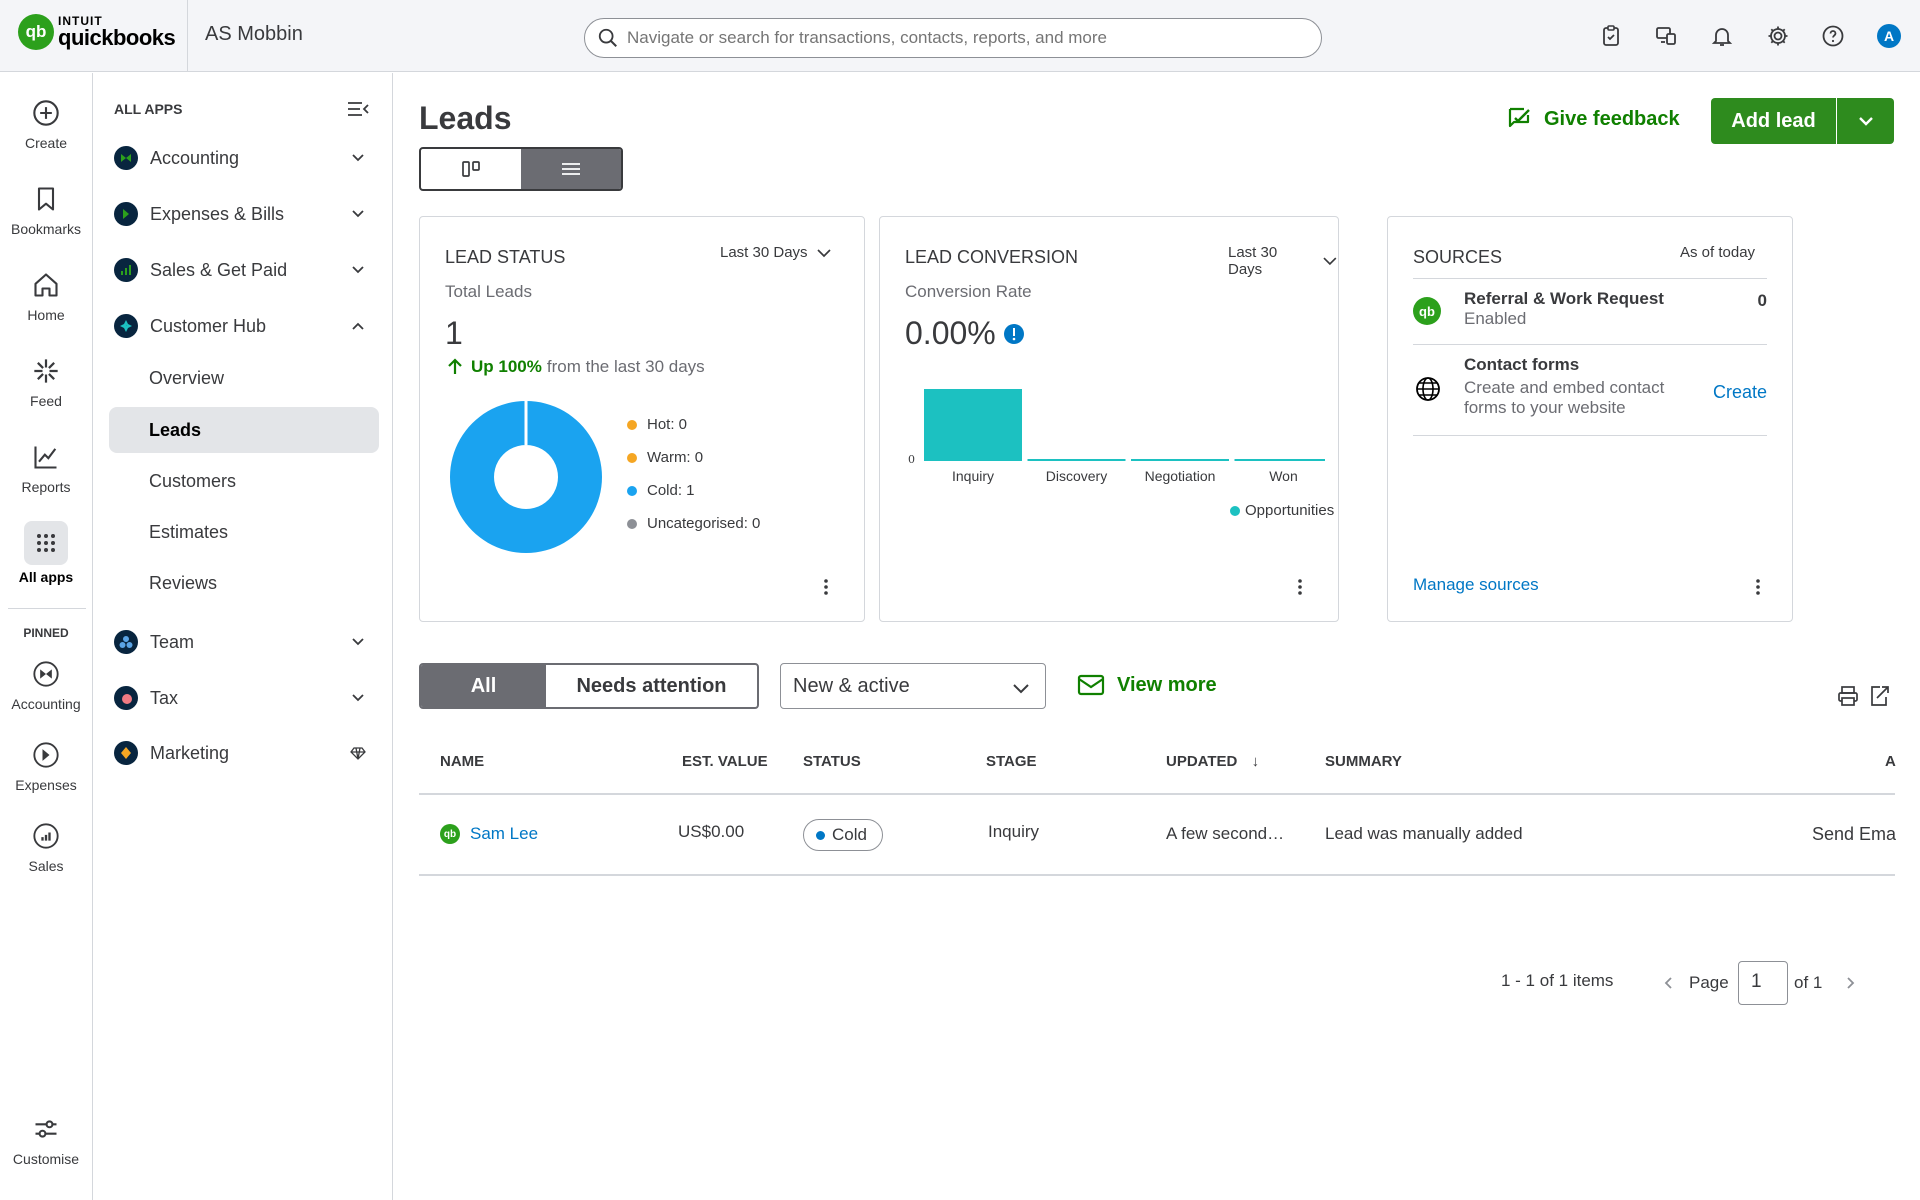 Image resolution: width=1920 pixels, height=1200 pixels. What do you see at coordinates (911, 459) in the screenshot?
I see `y-axis-tick-zero: 0` at bounding box center [911, 459].